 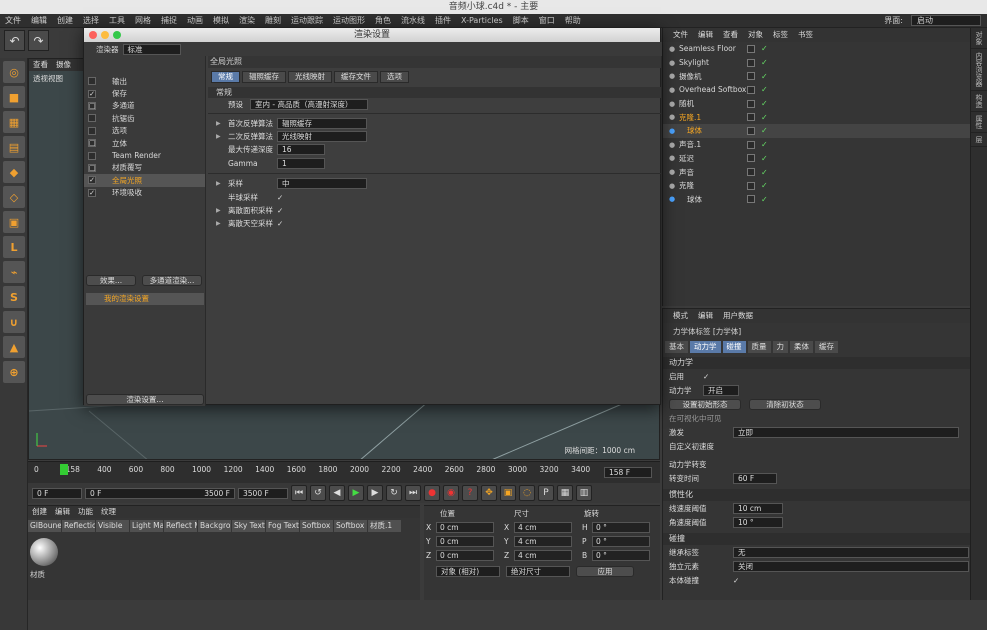 What do you see at coordinates (273, 20) in the screenshot?
I see `menu-item-10: 雕刻` at bounding box center [273, 20].